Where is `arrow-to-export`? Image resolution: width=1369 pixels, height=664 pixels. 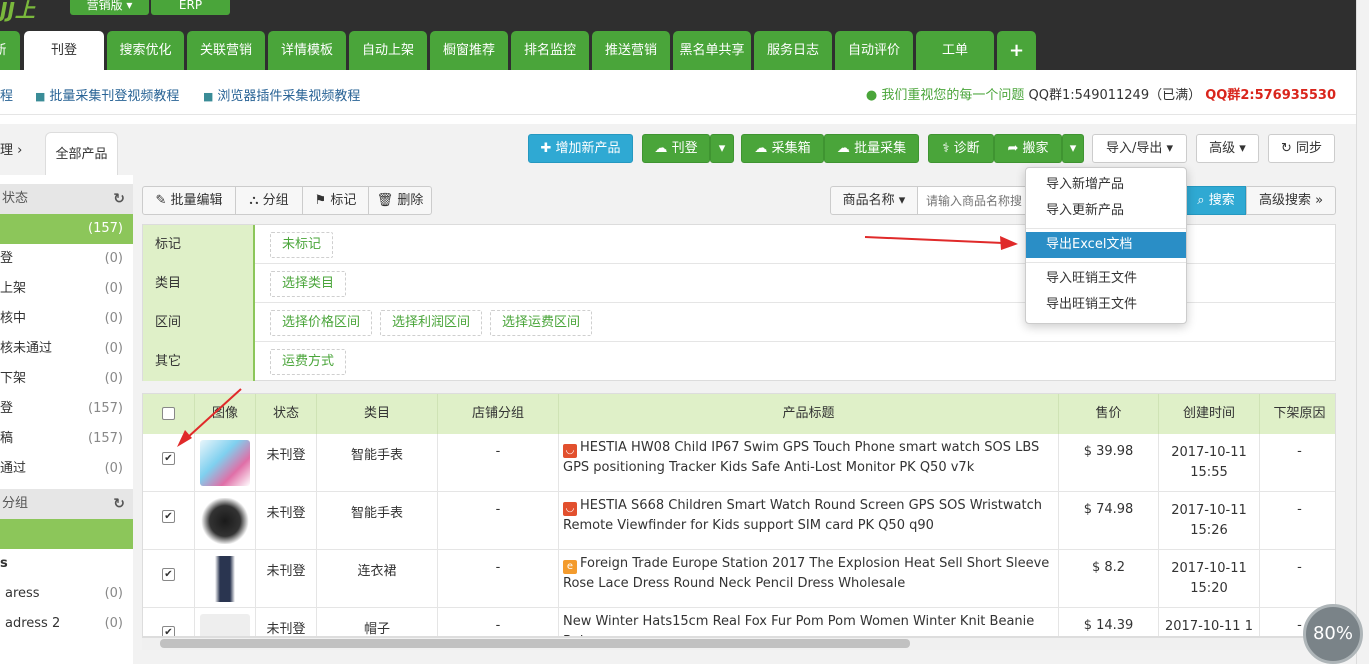 arrow-to-export is located at coordinates (934, 240).